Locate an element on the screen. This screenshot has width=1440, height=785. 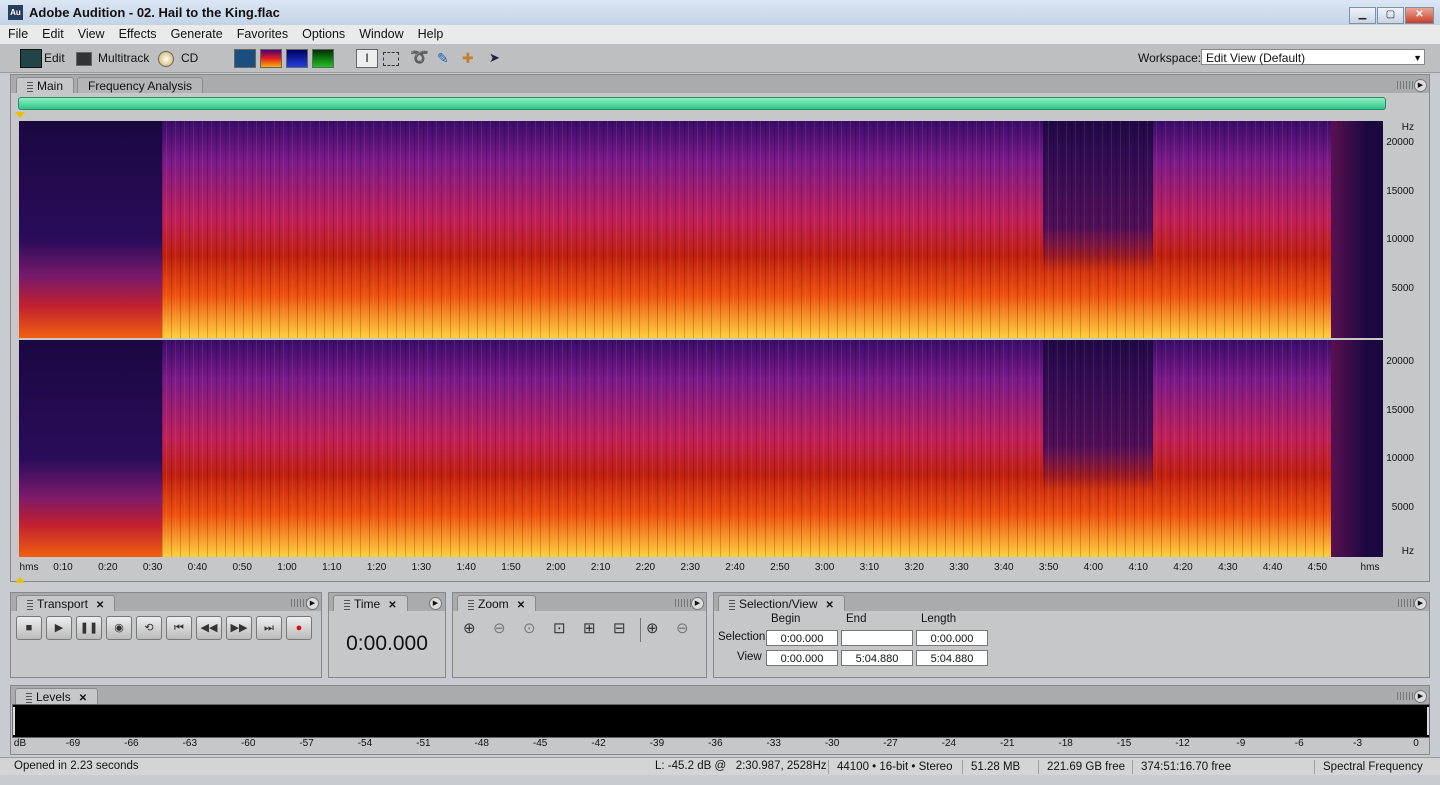
view-length-field: 5:04.880 is located at coordinates (952, 658).